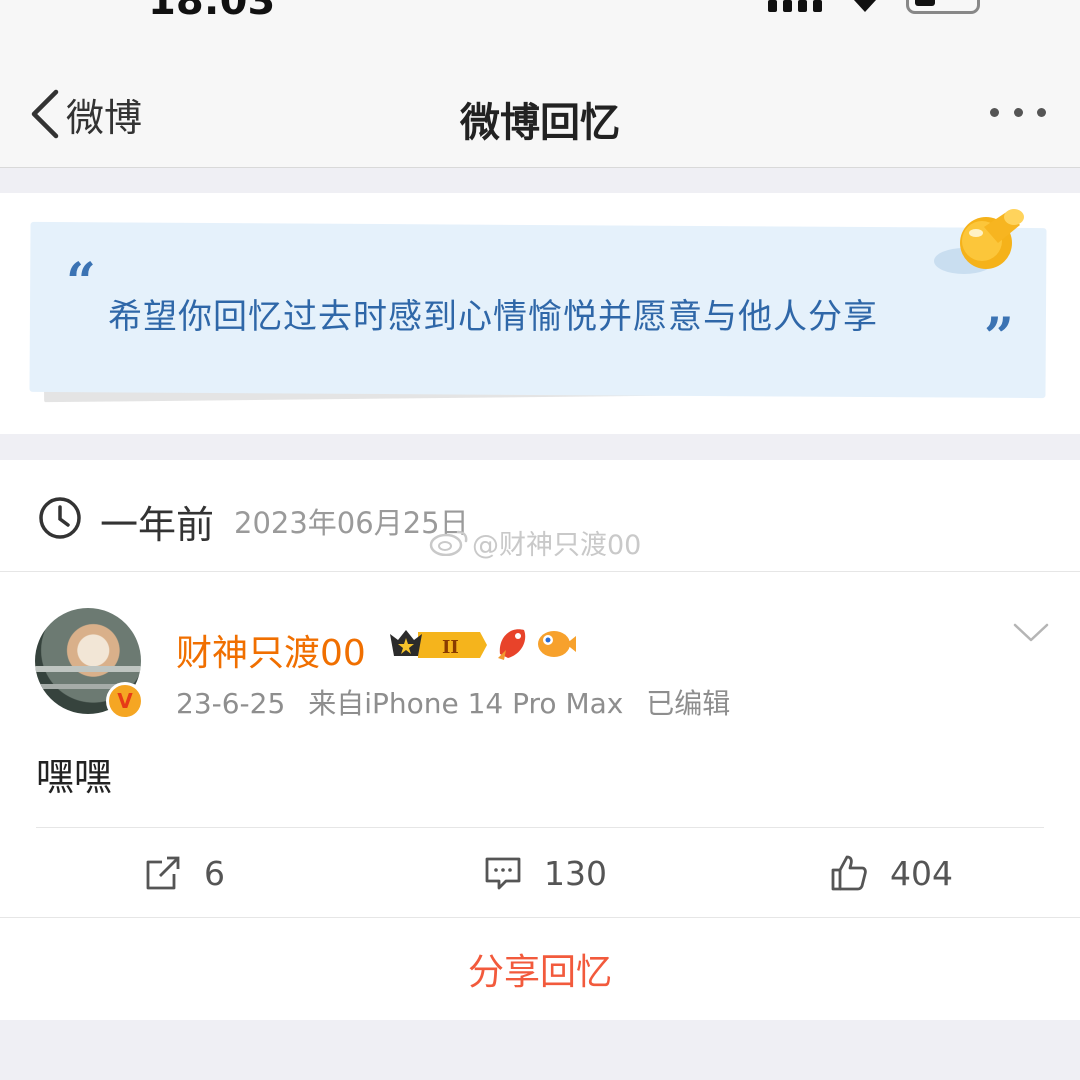 The image size is (1080, 1080). What do you see at coordinates (184, 873) in the screenshot?
I see `repost-button: 6` at bounding box center [184, 873].